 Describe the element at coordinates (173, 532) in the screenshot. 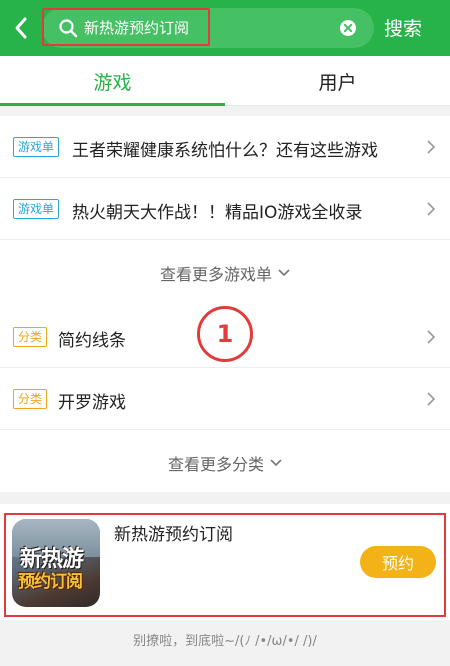

I see `game-title: 新热游预约订阅` at that location.